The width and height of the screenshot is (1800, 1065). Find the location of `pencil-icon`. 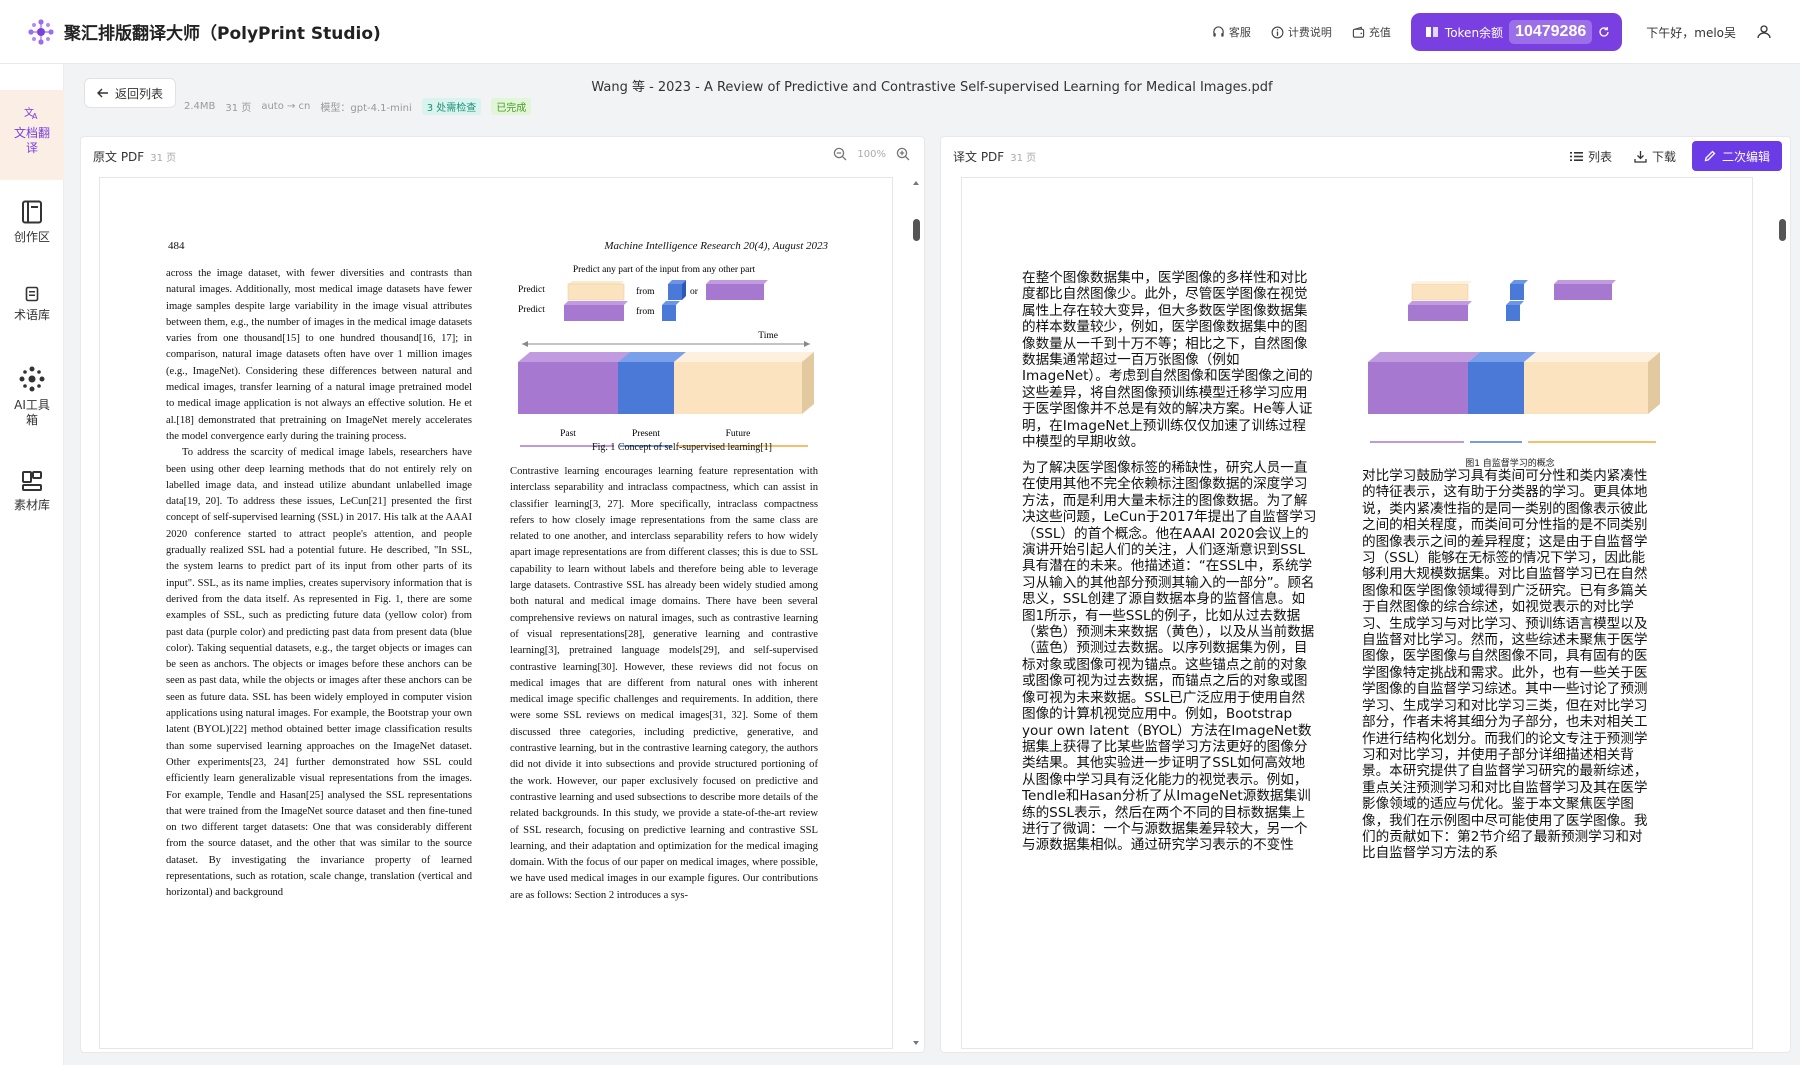

pencil-icon is located at coordinates (1710, 156).